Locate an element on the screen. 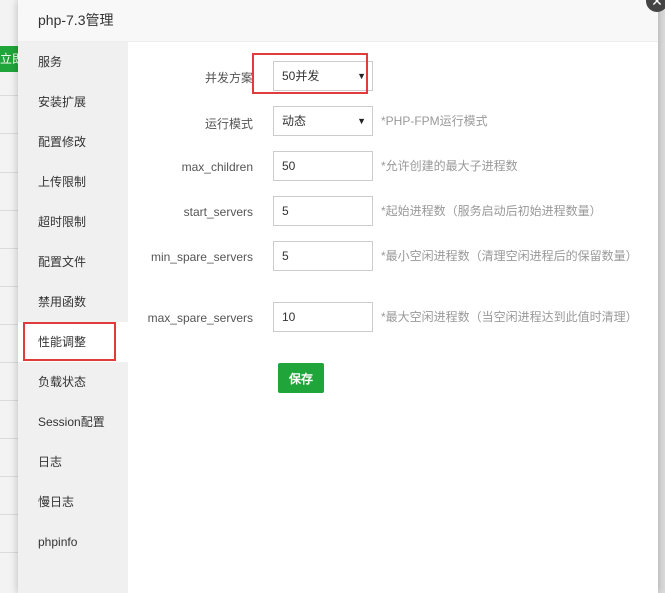  sidebar-item-label: 超时限制 is located at coordinates (62, 222).